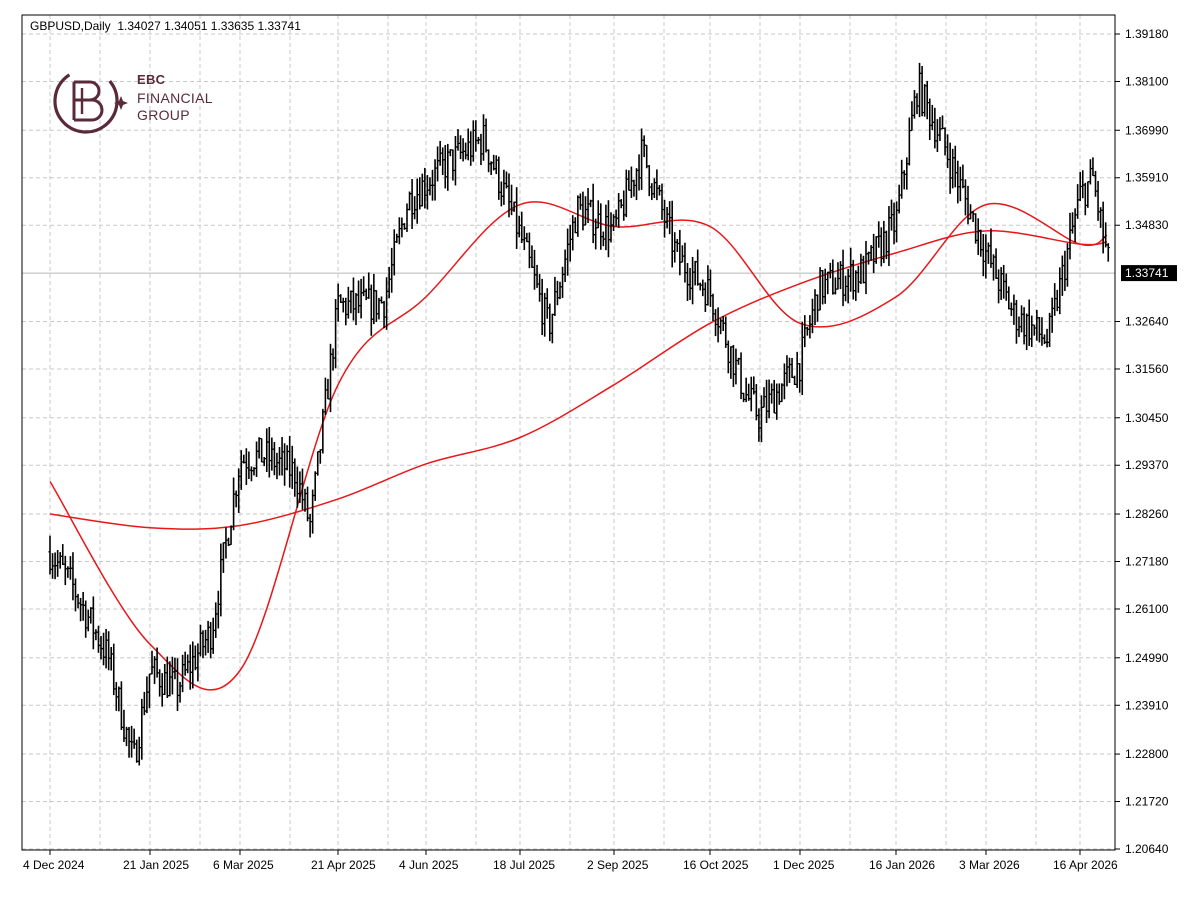 Image resolution: width=1200 pixels, height=901 pixels. I want to click on y-tick-label: 1.23910, so click(1147, 705).